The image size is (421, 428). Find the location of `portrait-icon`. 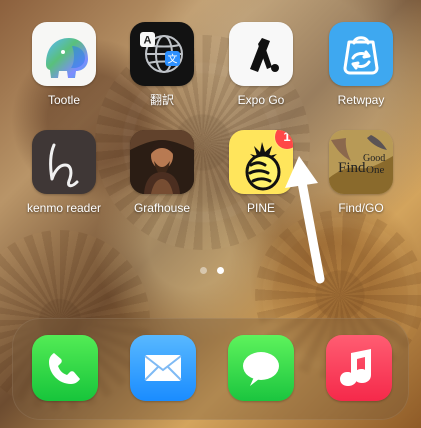

portrait-icon is located at coordinates (162, 162).